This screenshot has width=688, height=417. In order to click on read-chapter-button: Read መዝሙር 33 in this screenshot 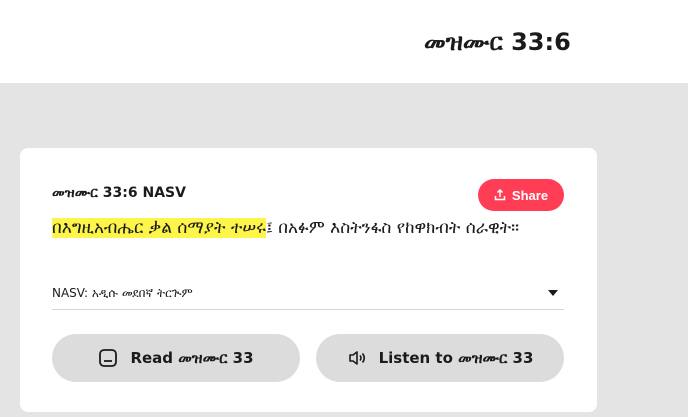, I will do `click(176, 358)`.